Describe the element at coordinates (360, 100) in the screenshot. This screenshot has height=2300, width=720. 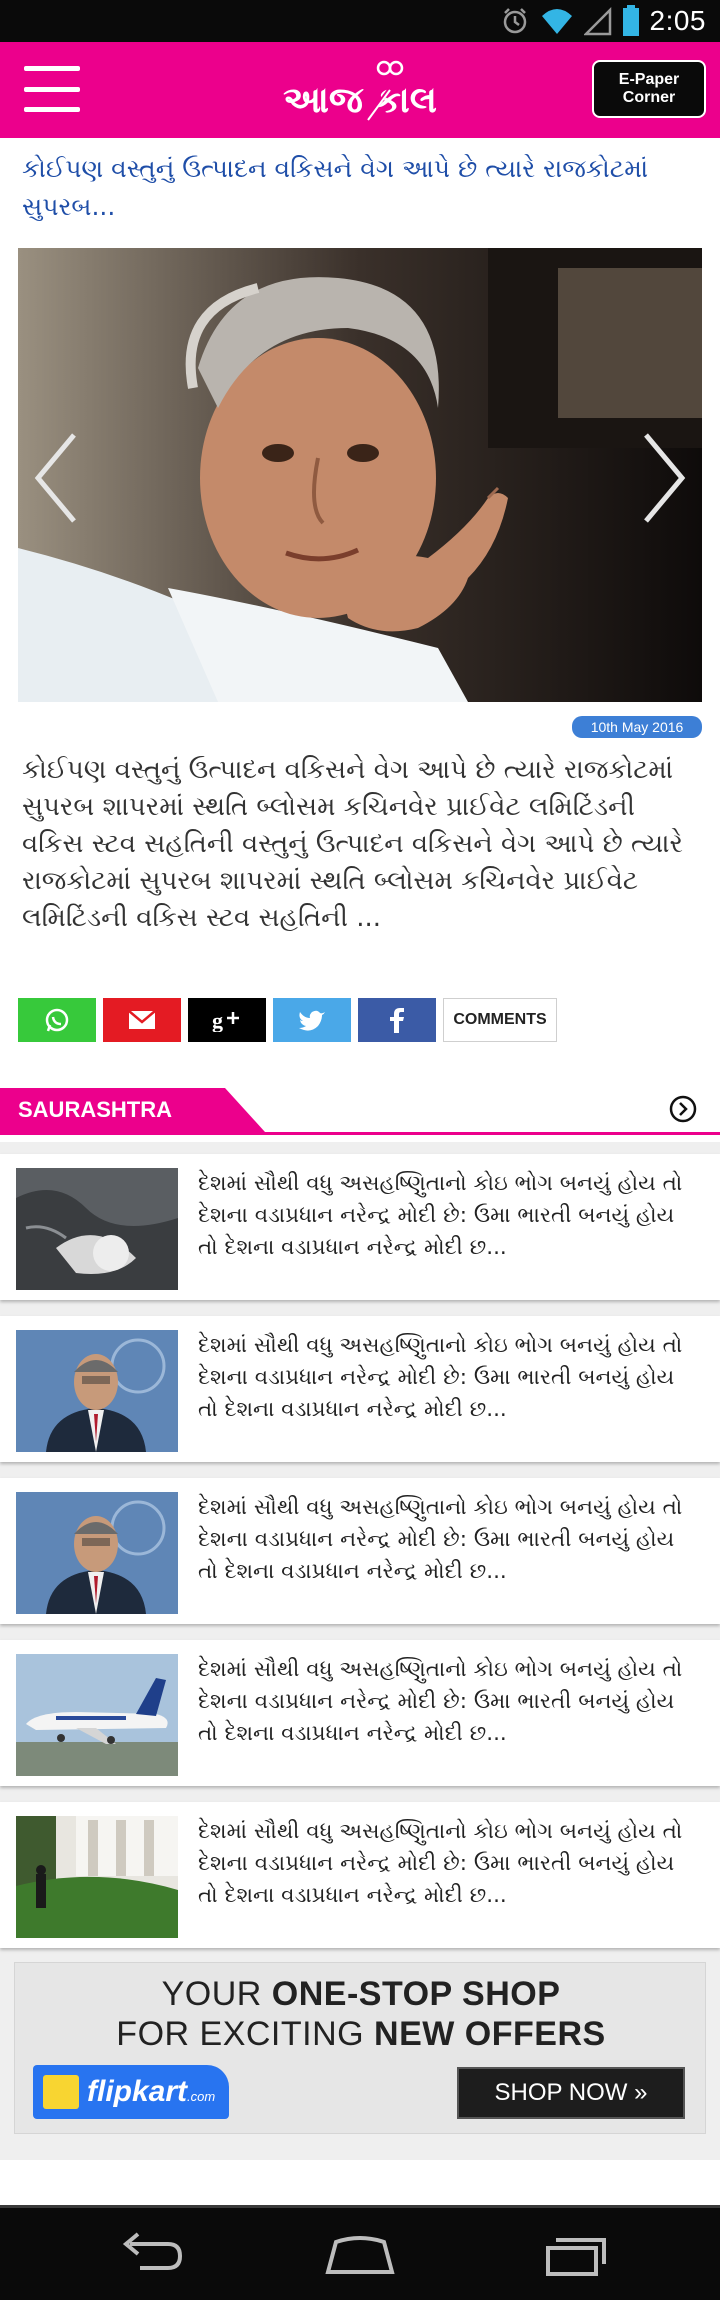
I see `svg-text: આજ કાલ` at that location.